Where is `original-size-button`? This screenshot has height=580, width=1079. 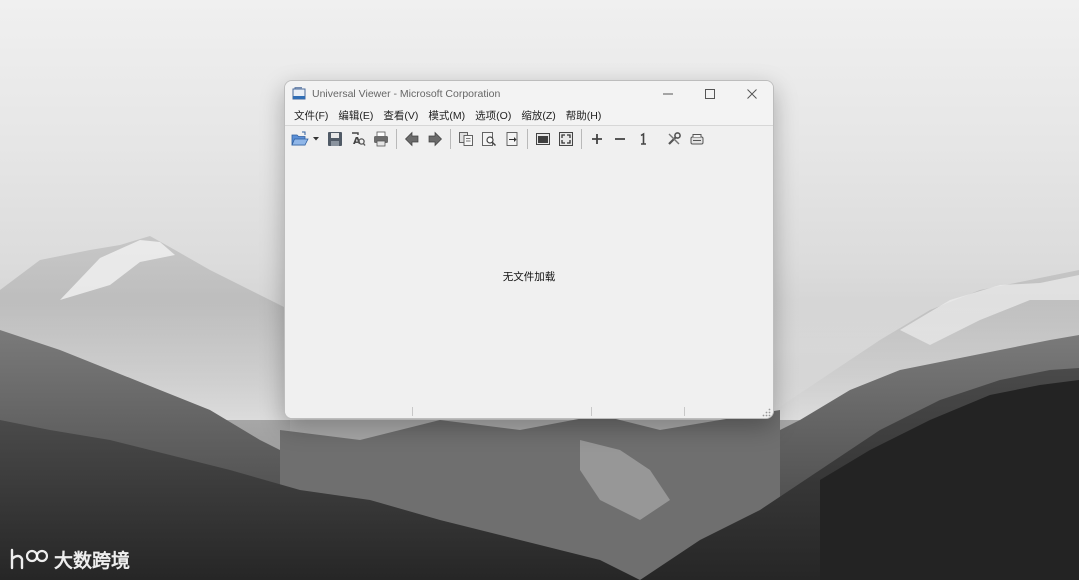 original-size-button is located at coordinates (643, 139).